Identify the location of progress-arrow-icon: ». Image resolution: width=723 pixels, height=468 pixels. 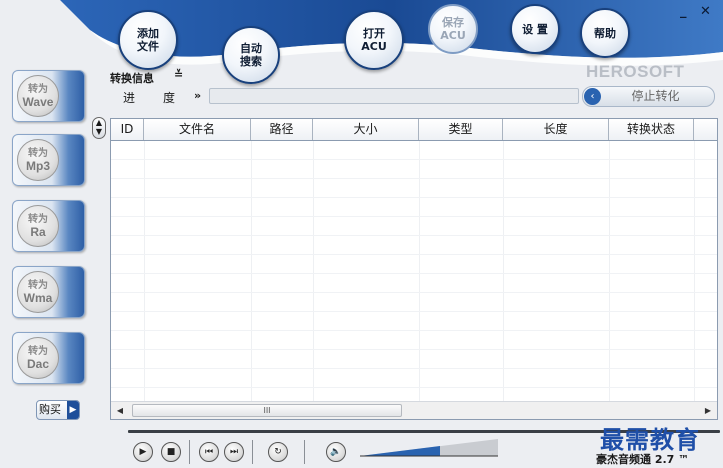
(198, 95).